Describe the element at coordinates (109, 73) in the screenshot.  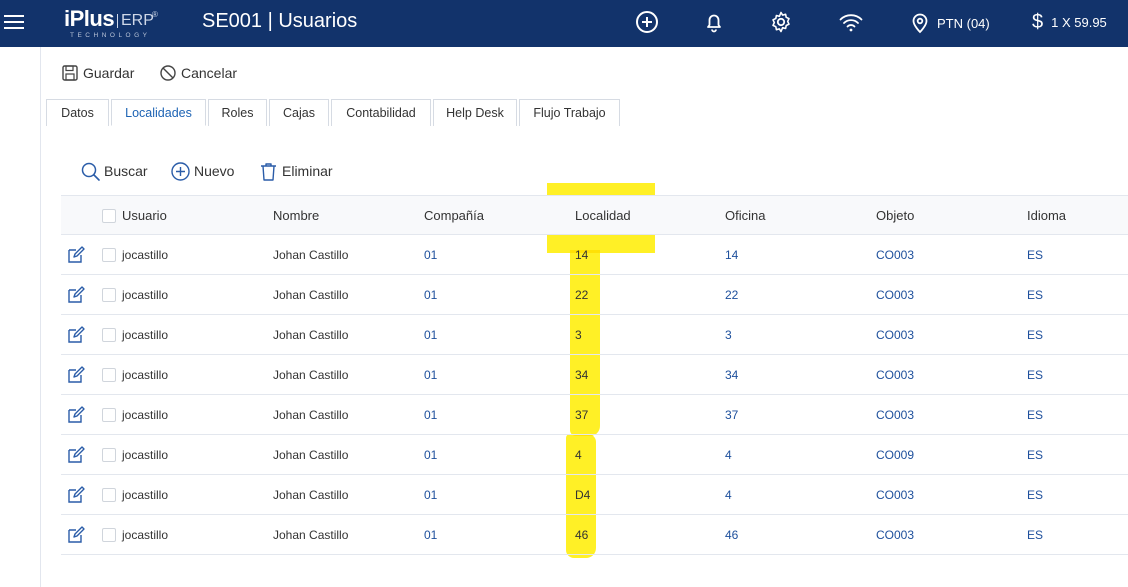
I see `save-label: Guardar` at that location.